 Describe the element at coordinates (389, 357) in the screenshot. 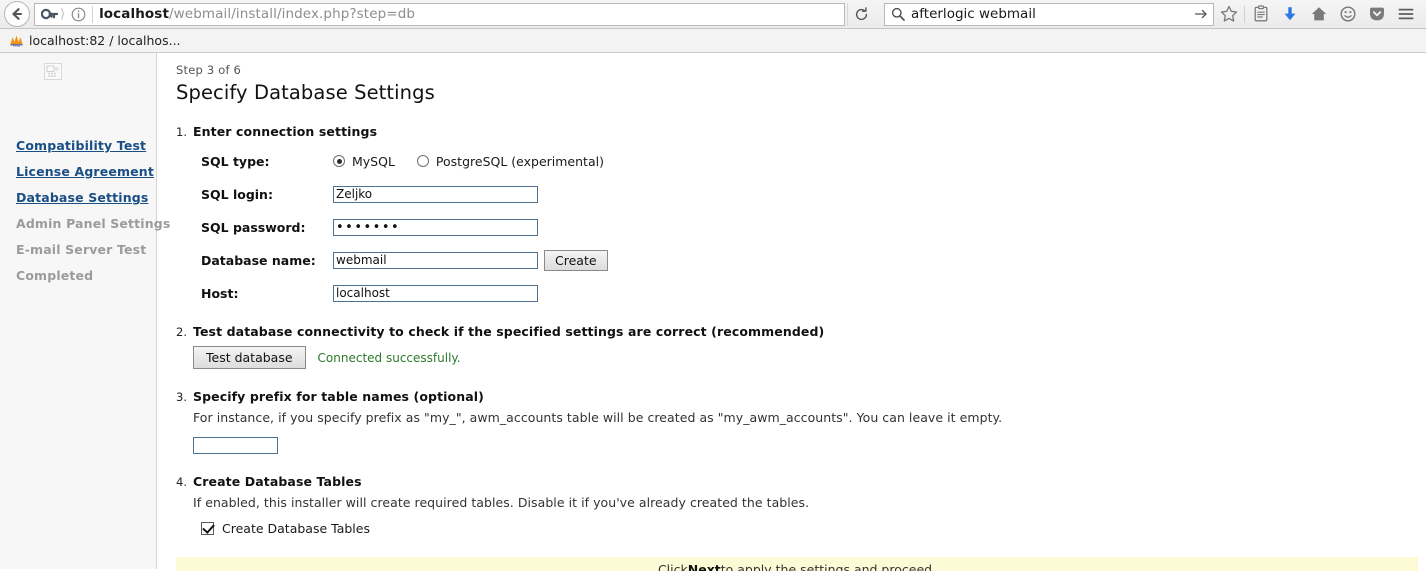

I see `connection-status-message: Connected successfully.` at that location.